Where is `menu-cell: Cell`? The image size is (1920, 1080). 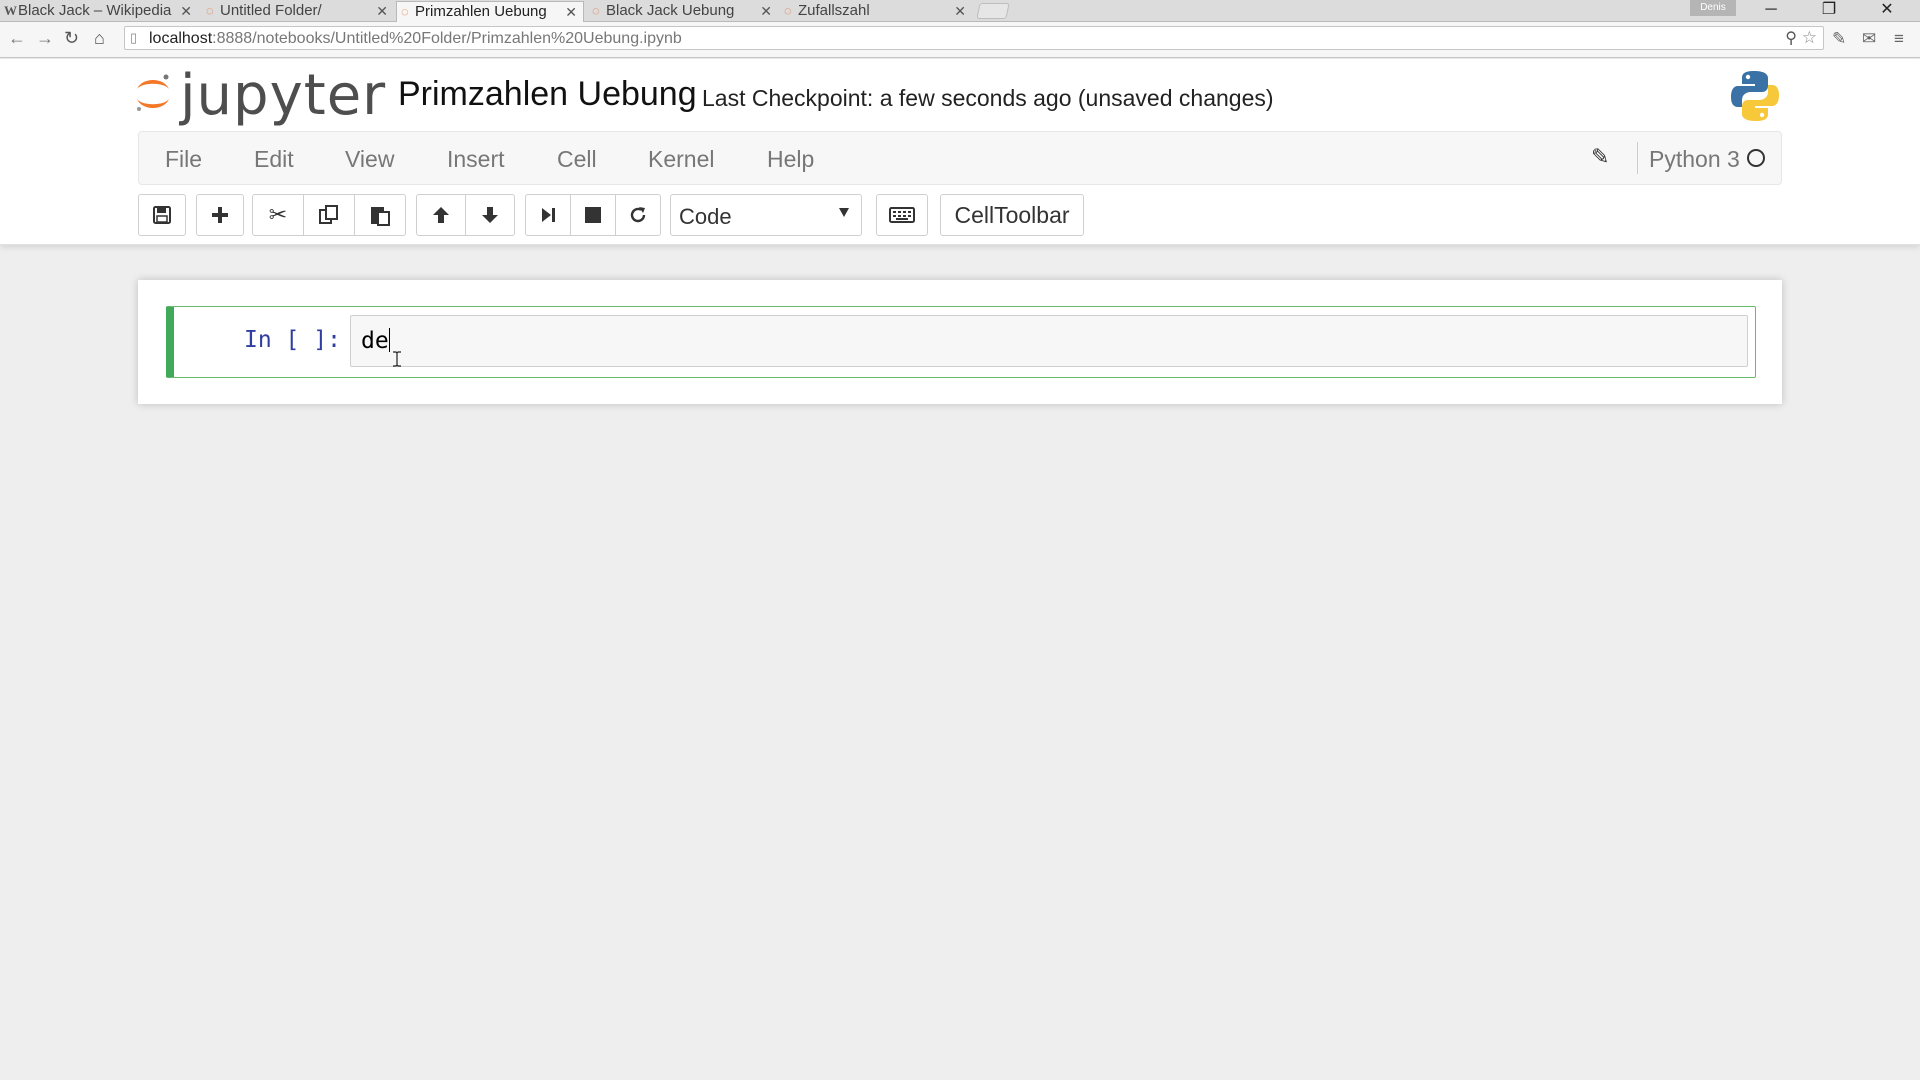
menu-cell: Cell is located at coordinates (577, 159).